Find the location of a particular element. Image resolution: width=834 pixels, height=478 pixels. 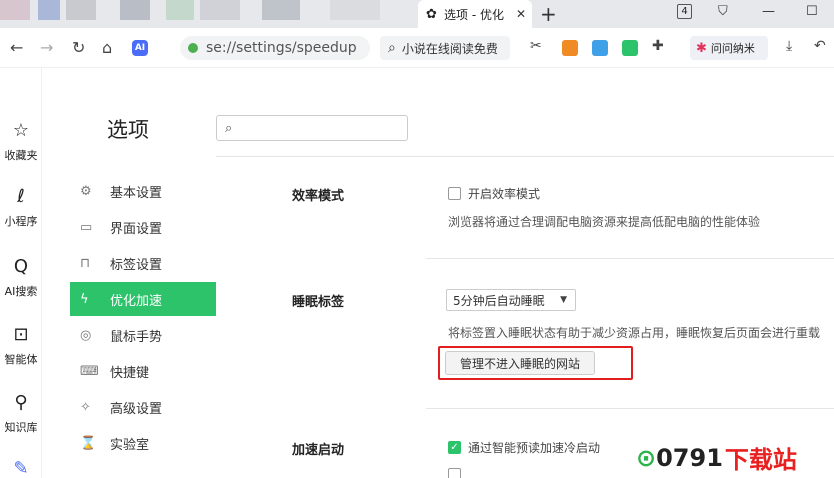

sleep-timer-select: 5分钟后自动睡眠 ▼ is located at coordinates (511, 300).